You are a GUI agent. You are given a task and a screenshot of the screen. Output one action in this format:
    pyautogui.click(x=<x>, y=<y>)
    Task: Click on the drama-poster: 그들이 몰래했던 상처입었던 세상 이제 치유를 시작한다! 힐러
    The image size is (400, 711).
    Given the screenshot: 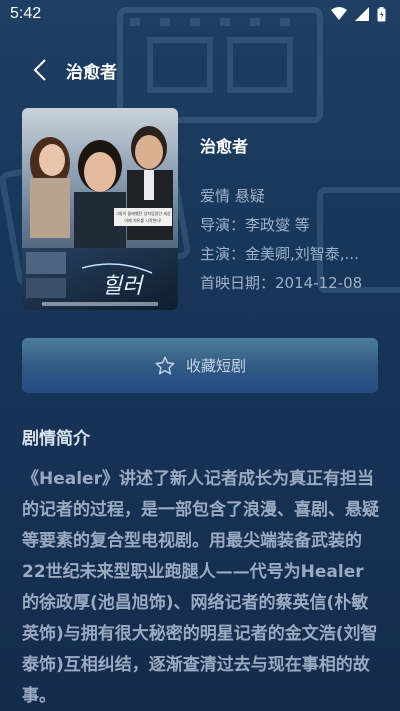 What is the action you would take?
    pyautogui.click(x=100, y=209)
    